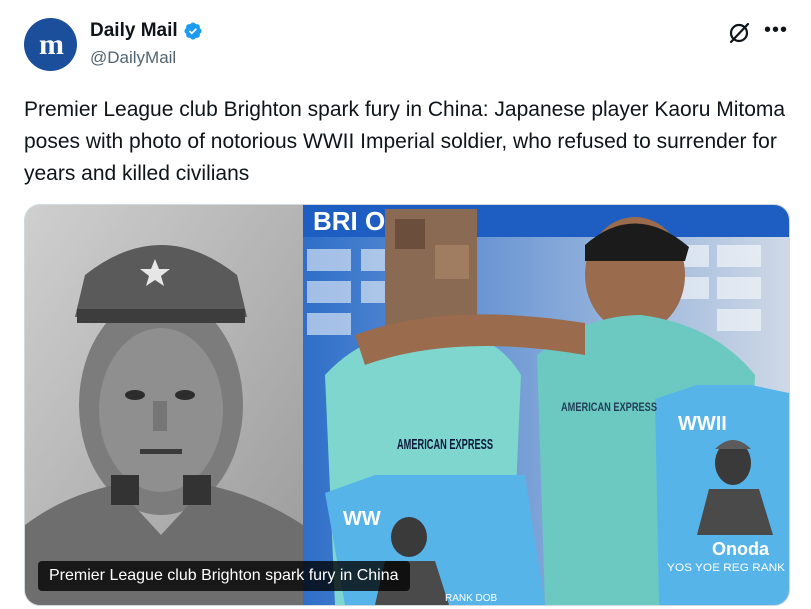 The image size is (811, 609). What do you see at coordinates (362, 519) in the screenshot?
I see `card-left-title: WW` at bounding box center [362, 519].